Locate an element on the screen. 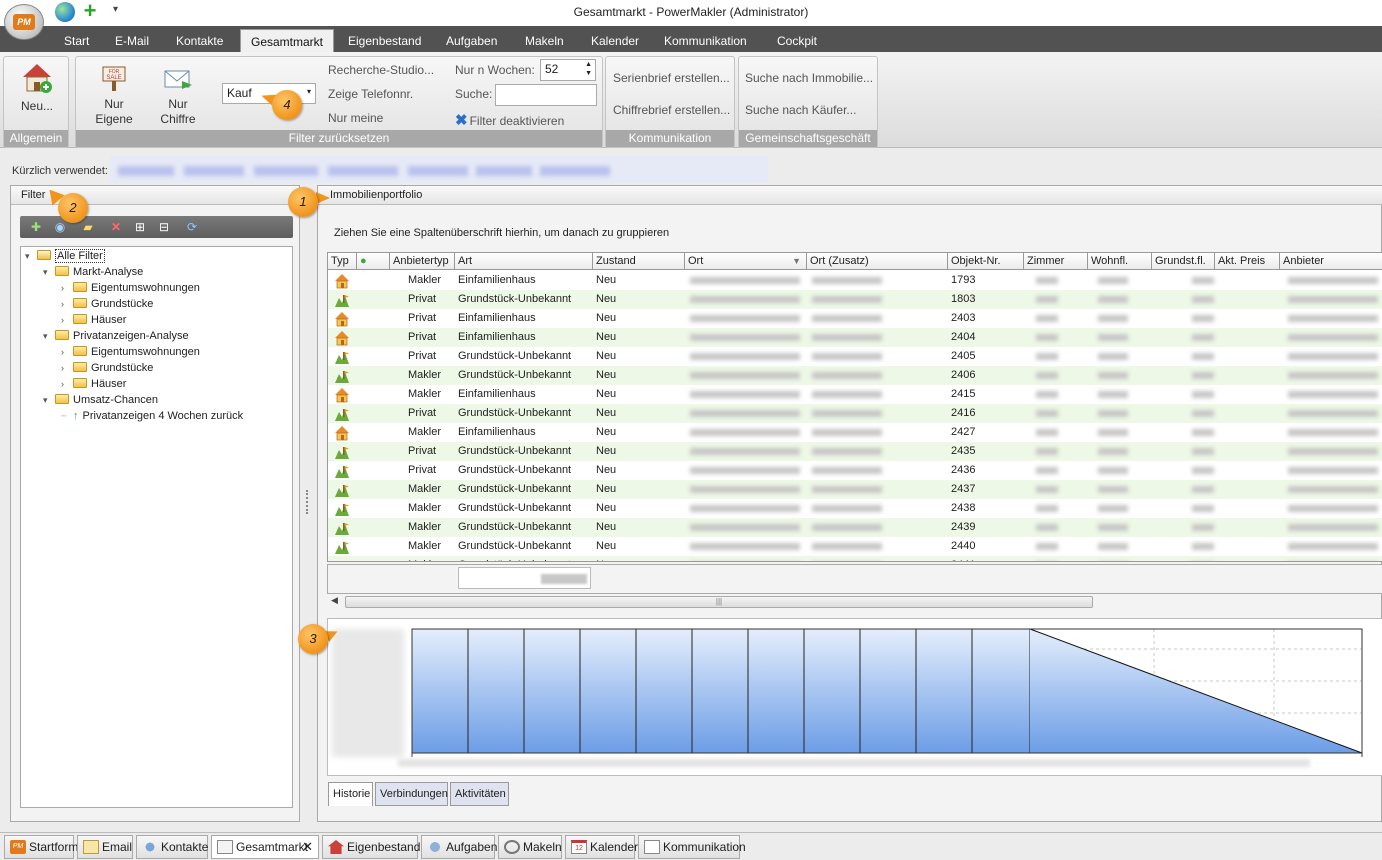  tab-gesamtmarkt: Gesamtmarkt is located at coordinates (287, 40).